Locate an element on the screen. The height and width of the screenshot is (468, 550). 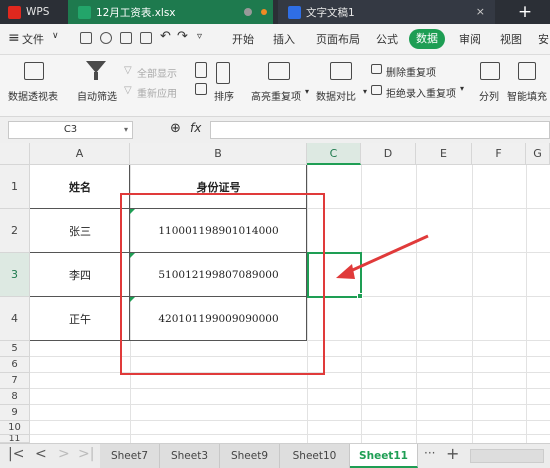
menu-file: 文件 is located at coordinates (33, 39).